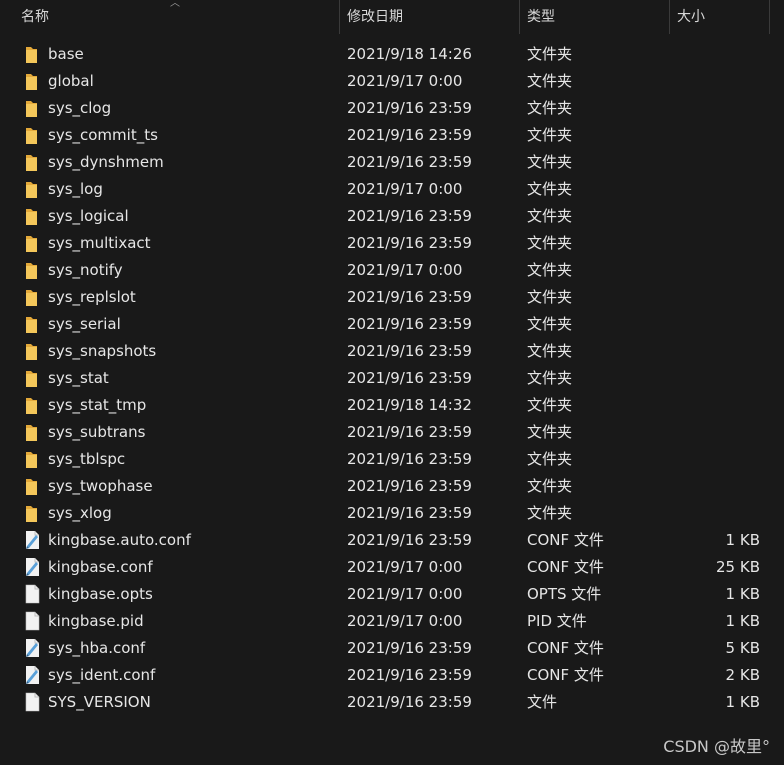 This screenshot has width=784, height=765. Describe the element at coordinates (392, 270) in the screenshot. I see `file-row: sys_notify 2021/9/17 0:00 文件夹` at that location.